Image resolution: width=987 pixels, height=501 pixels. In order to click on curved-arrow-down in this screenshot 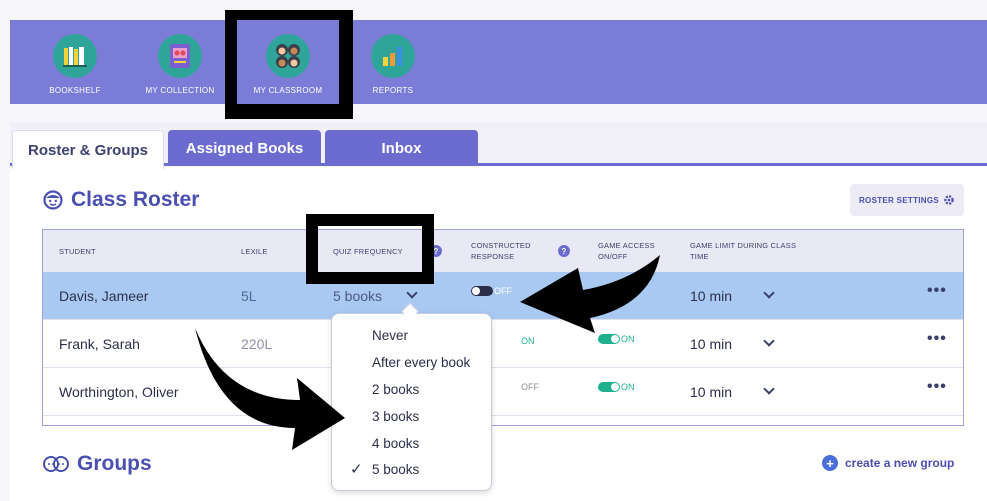, I will do `click(270, 389)`.